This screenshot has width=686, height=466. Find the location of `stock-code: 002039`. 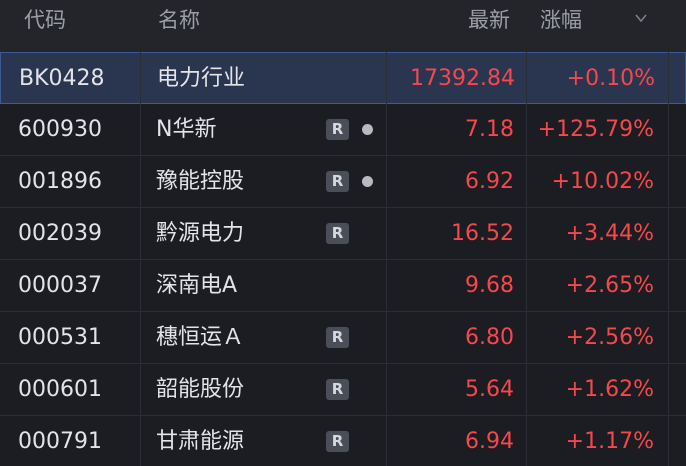

stock-code: 002039 is located at coordinates (60, 233).